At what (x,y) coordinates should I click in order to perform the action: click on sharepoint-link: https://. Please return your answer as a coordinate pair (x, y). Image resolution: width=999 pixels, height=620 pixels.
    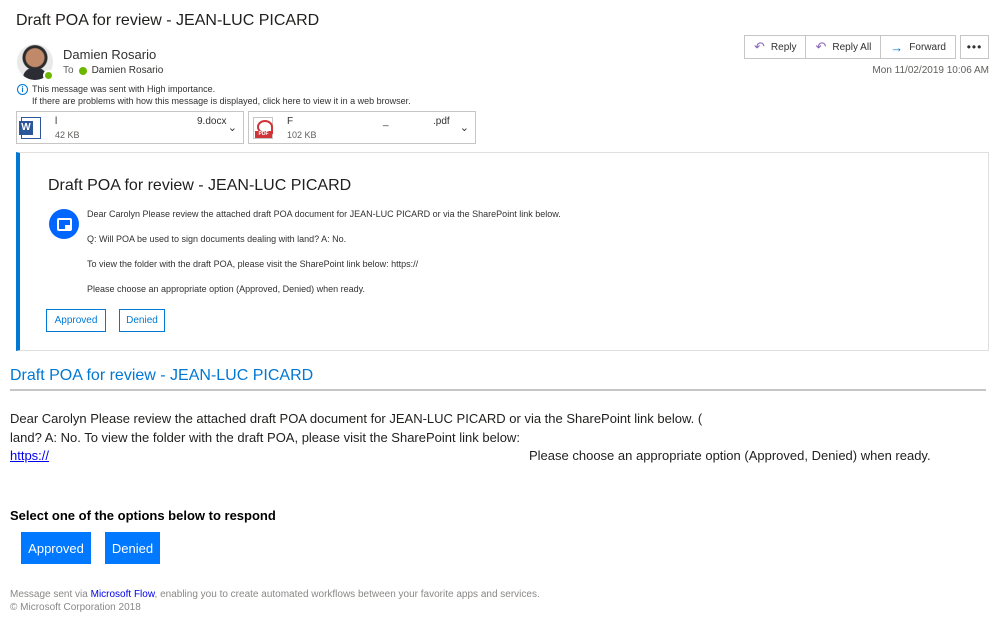
    Looking at the image, I should click on (29, 455).